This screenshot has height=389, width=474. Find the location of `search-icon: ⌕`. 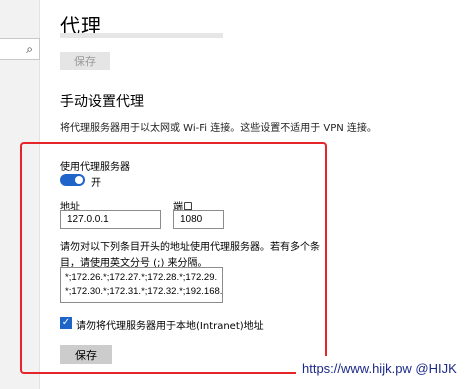

search-icon: ⌕ is located at coordinates (29, 49).